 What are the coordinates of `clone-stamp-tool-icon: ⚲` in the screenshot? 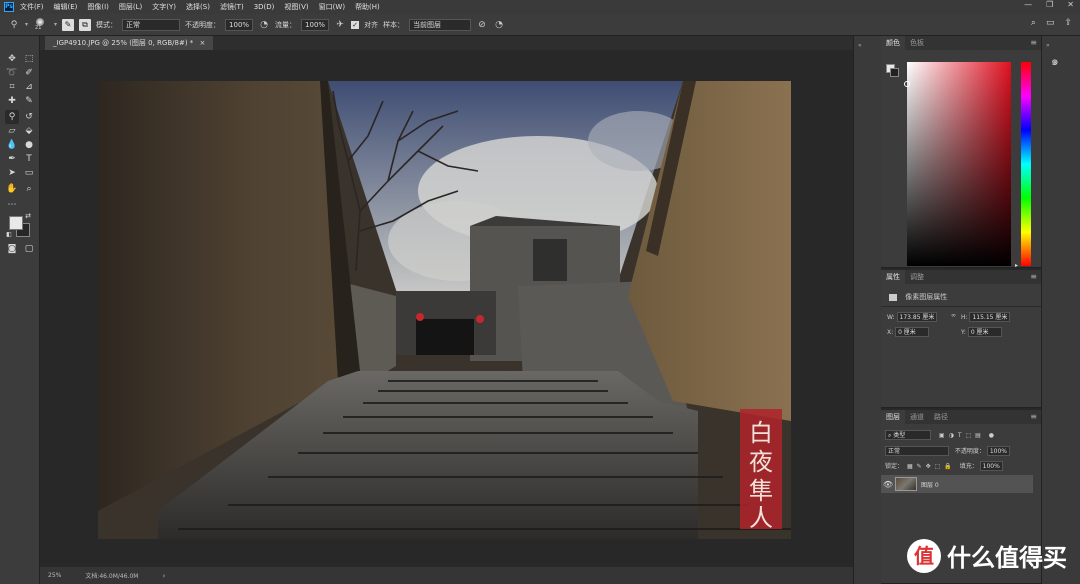 It's located at (14, 25).